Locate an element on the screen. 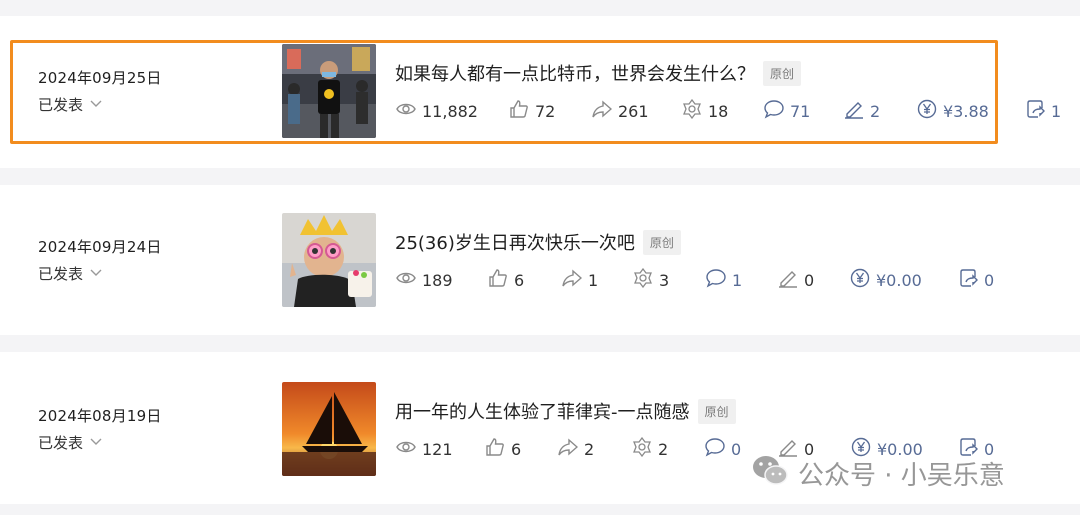  title-line: 如果每人都有一点比特币，世界会发生什么？ 原创 is located at coordinates (598, 73).